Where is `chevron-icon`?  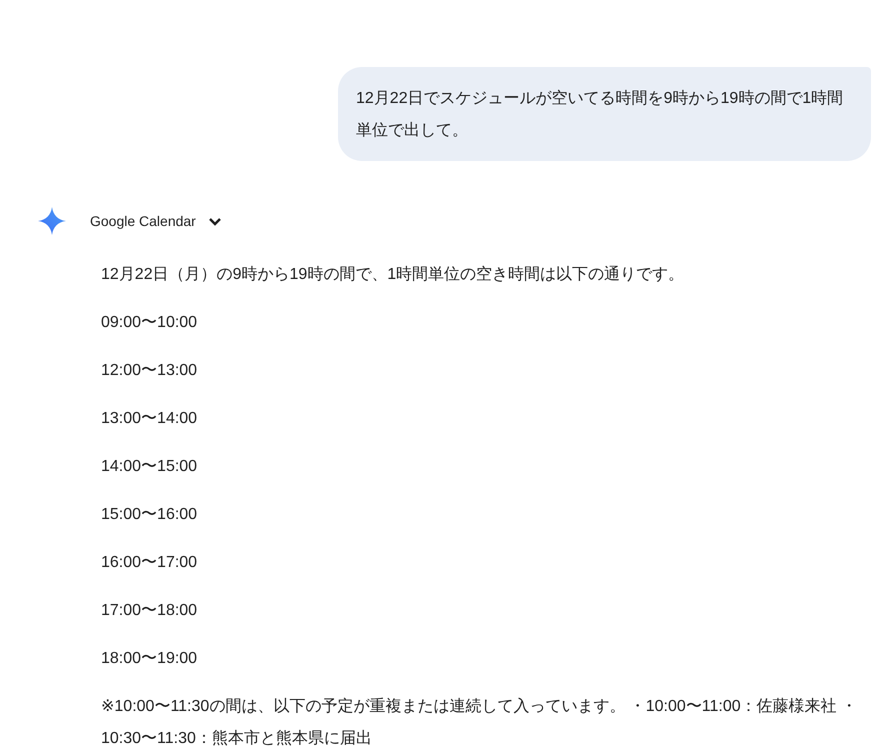
chevron-icon is located at coordinates (215, 221).